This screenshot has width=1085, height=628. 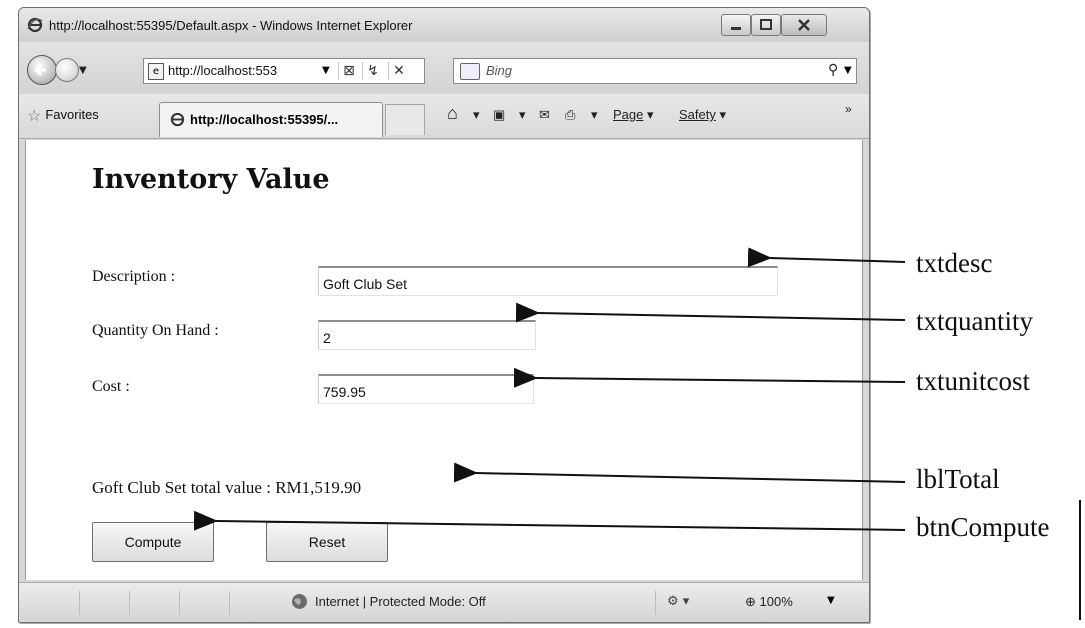 I want to click on address-url: http://localhost:553, so click(x=222, y=70).